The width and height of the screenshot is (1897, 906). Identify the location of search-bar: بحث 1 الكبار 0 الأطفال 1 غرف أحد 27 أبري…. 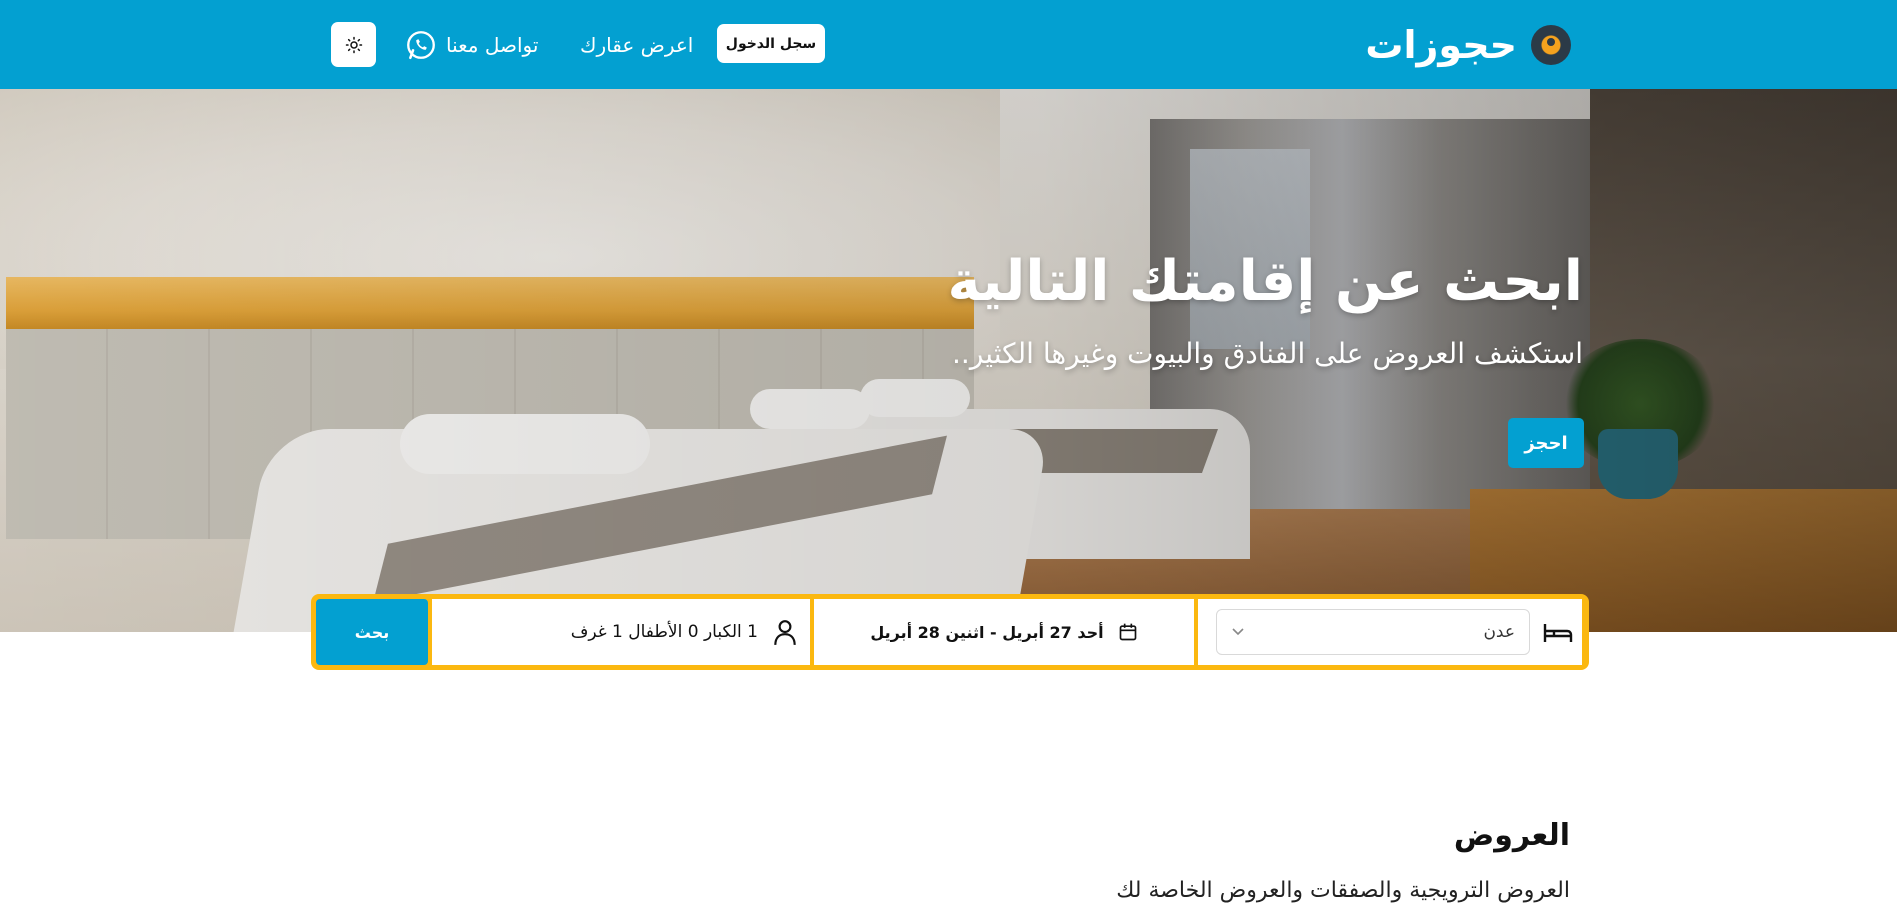
(950, 632).